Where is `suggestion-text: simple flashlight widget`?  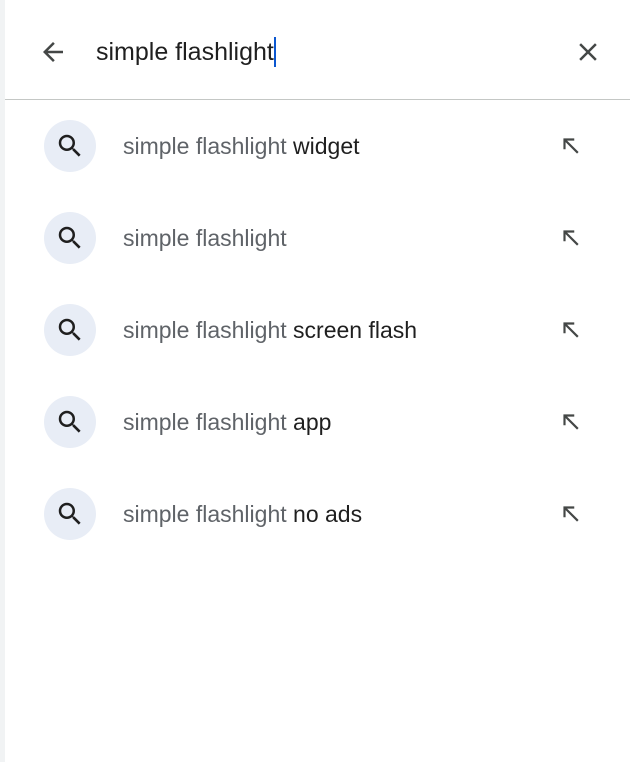
suggestion-text: simple flashlight widget is located at coordinates (241, 146).